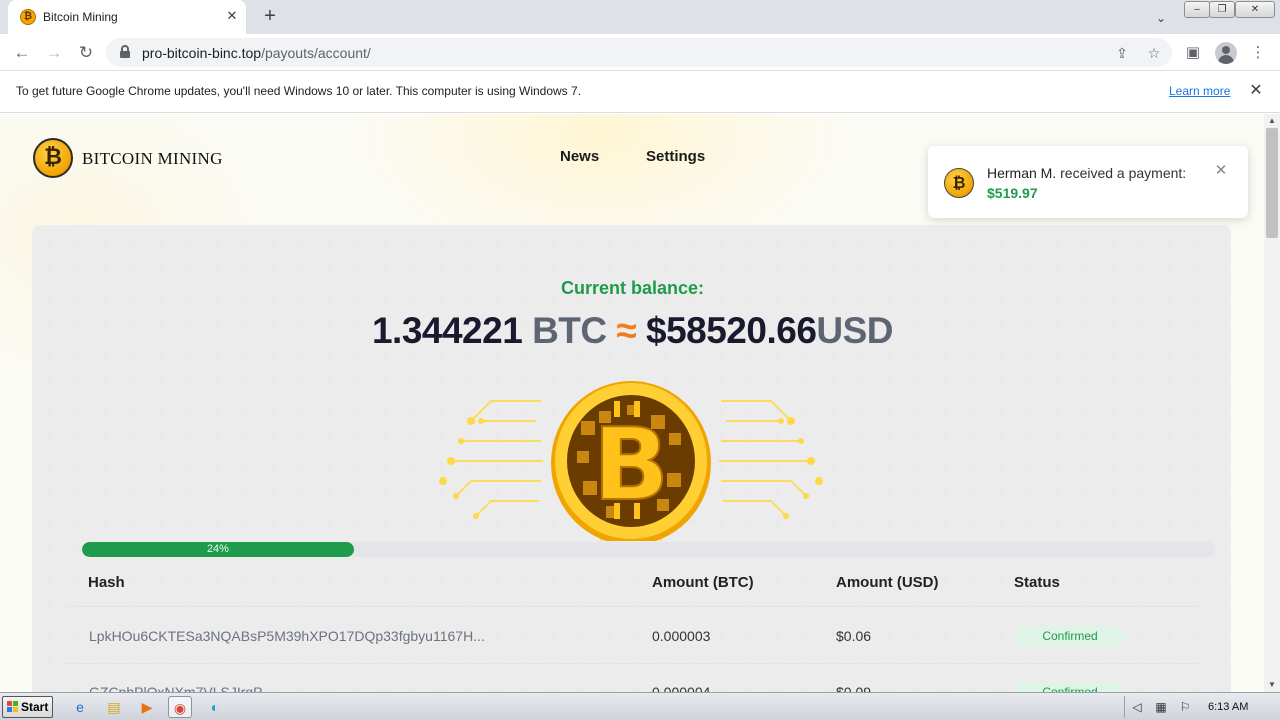  Describe the element at coordinates (1012, 193) in the screenshot. I see `notification-amount: $519.97` at that location.